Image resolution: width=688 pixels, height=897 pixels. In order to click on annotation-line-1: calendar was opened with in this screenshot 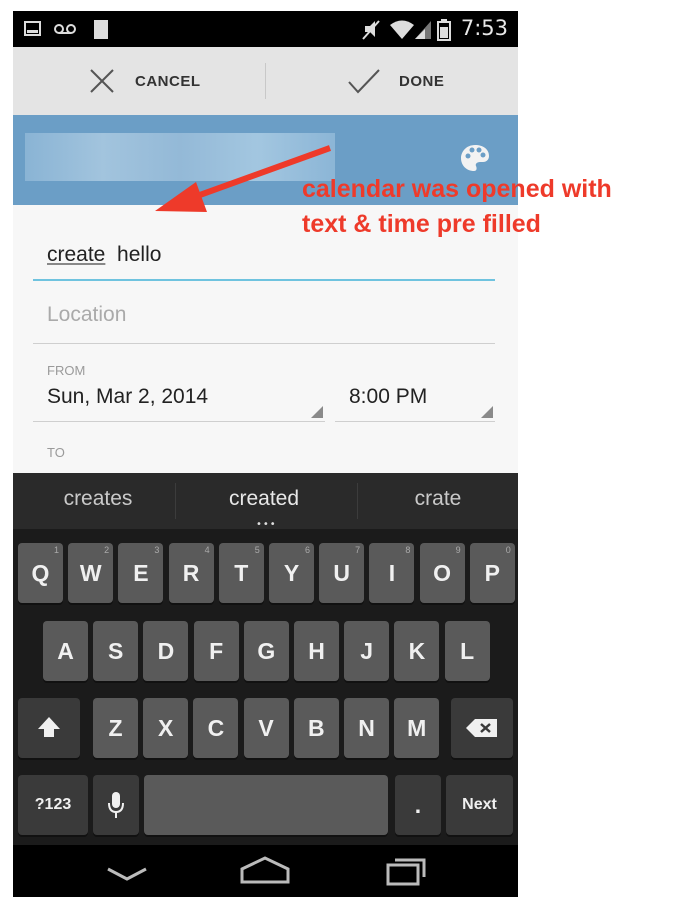, I will do `click(457, 189)`.